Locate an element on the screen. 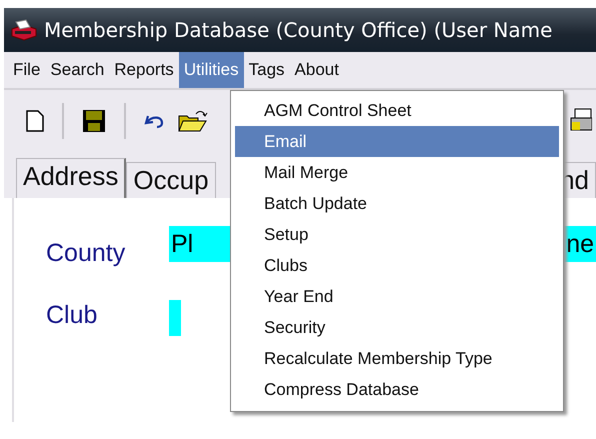 The height and width of the screenshot is (439, 596). menu-item: Compress Database is located at coordinates (397, 389).